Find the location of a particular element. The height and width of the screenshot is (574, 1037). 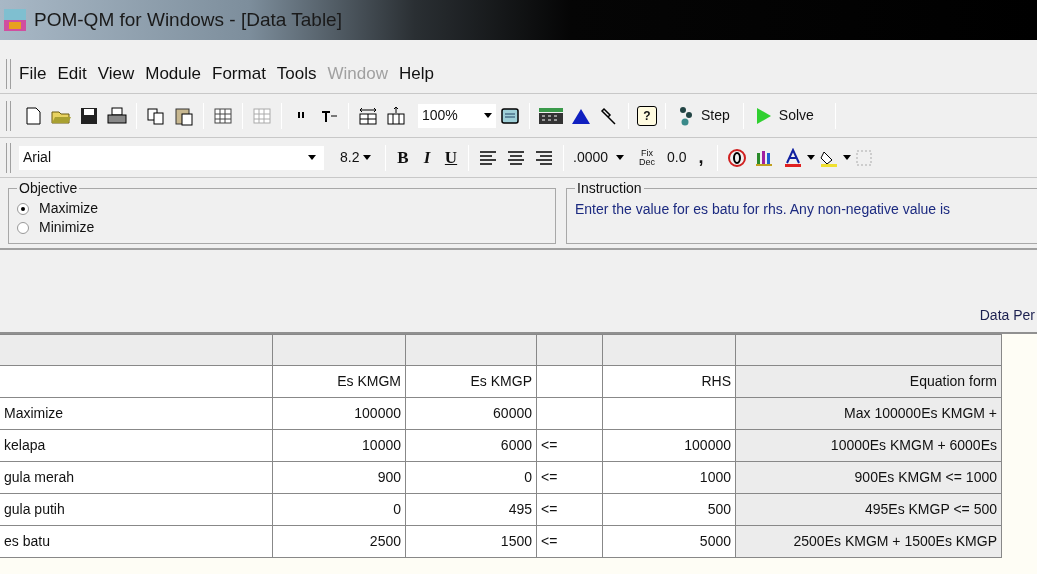

table-cell: 1000 is located at coordinates (669, 478).